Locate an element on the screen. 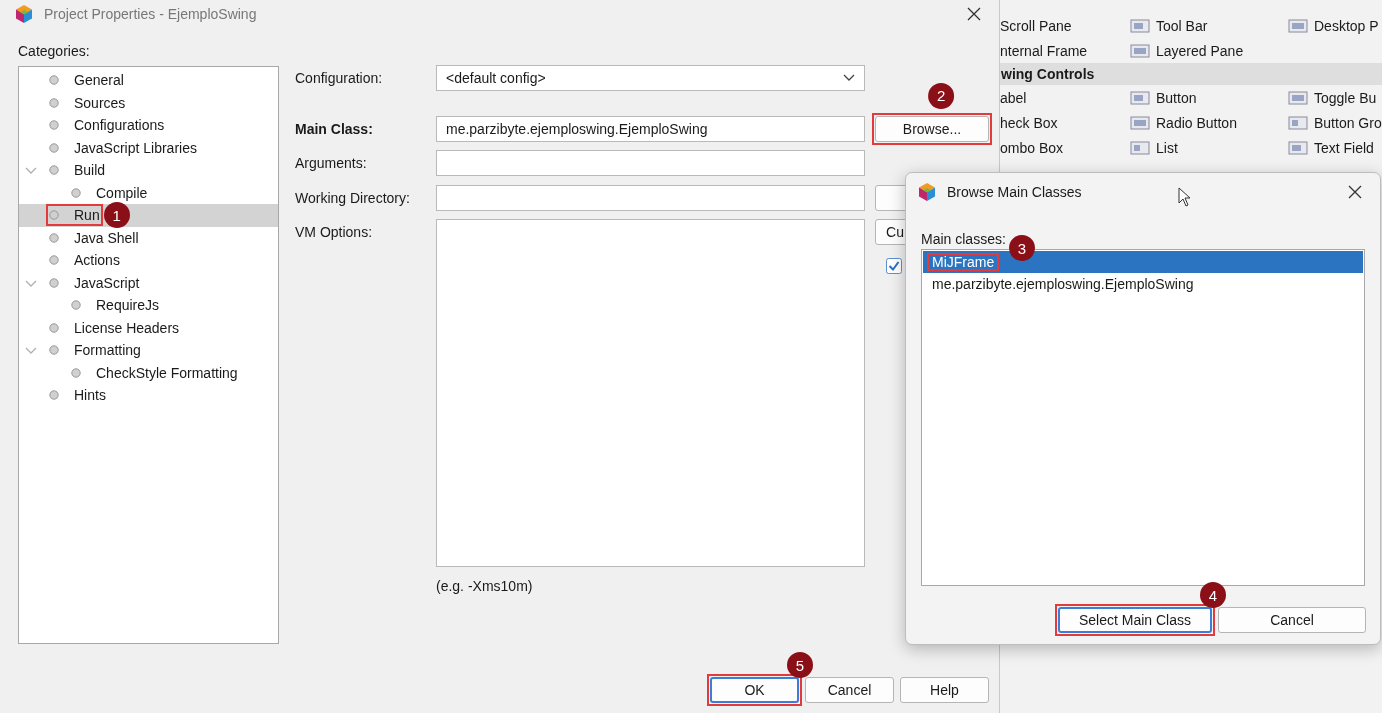 The width and height of the screenshot is (1382, 713). field-label: Main Class: is located at coordinates (334, 129).